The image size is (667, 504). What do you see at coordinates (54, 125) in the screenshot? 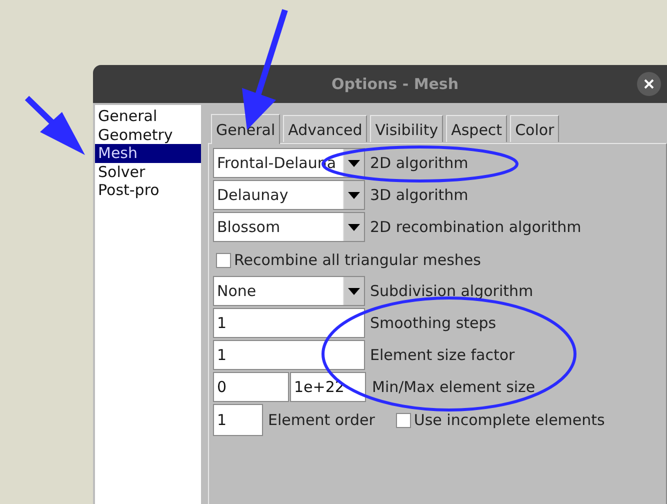
I see `arrow-drawing` at bounding box center [54, 125].